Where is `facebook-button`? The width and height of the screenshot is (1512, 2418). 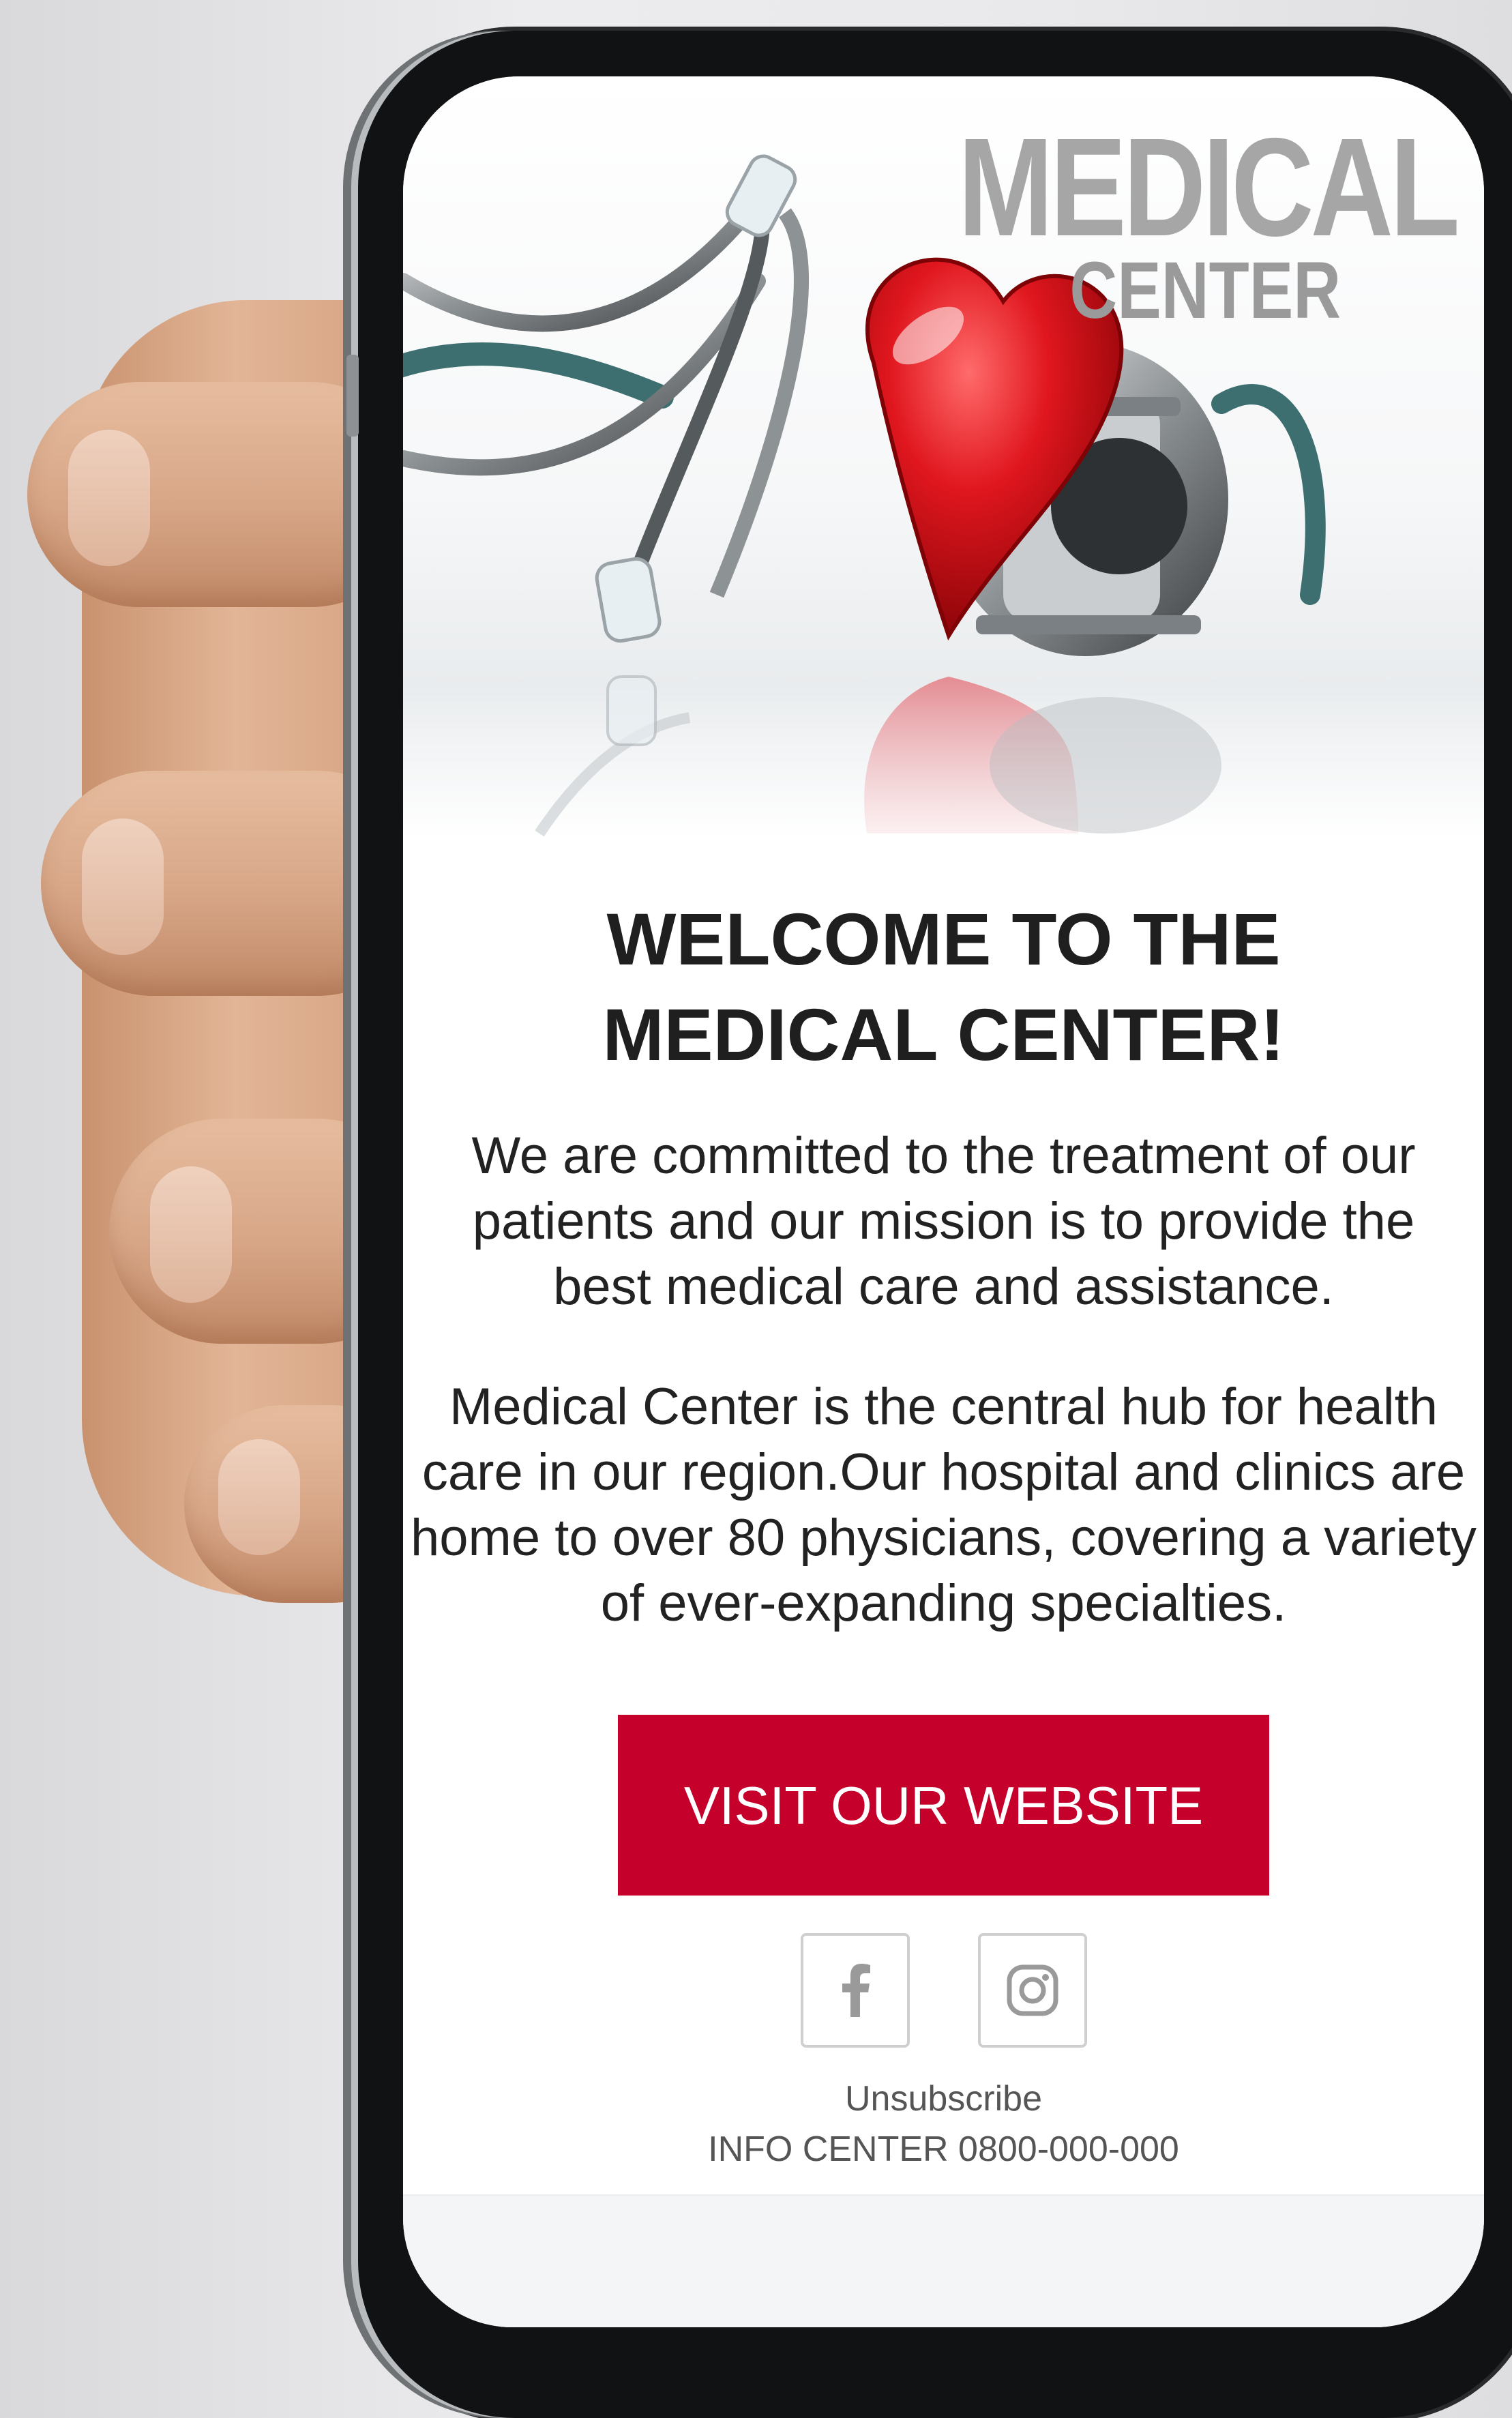
facebook-button is located at coordinates (855, 1991).